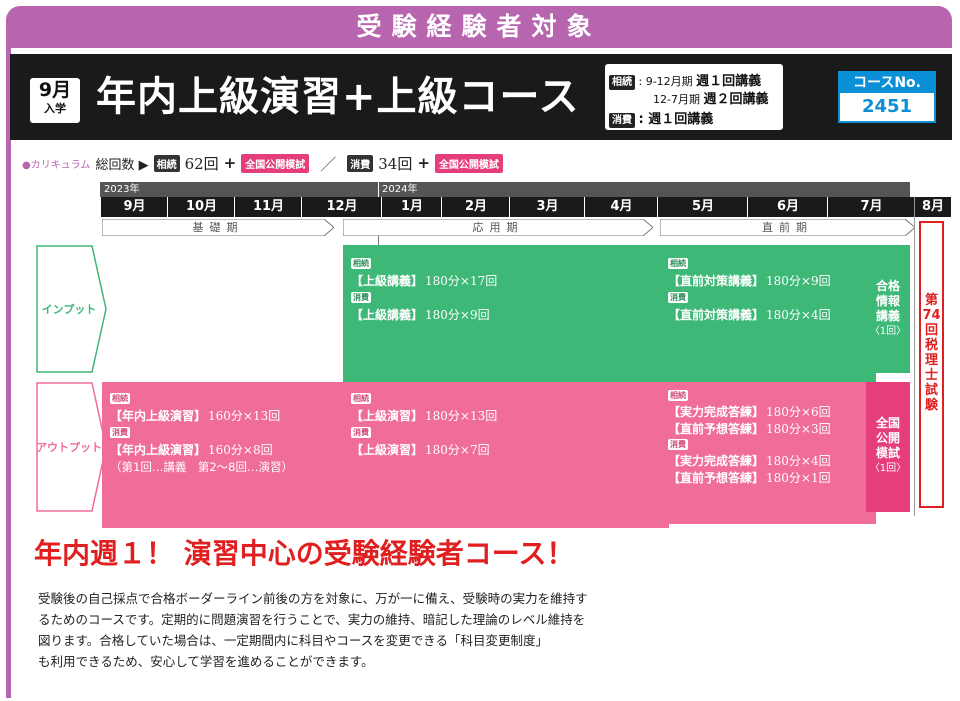 Image resolution: width=960 pixels, height=701 pixels. Describe the element at coordinates (475, 207) in the screenshot. I see `month-feb: 2月` at that location.